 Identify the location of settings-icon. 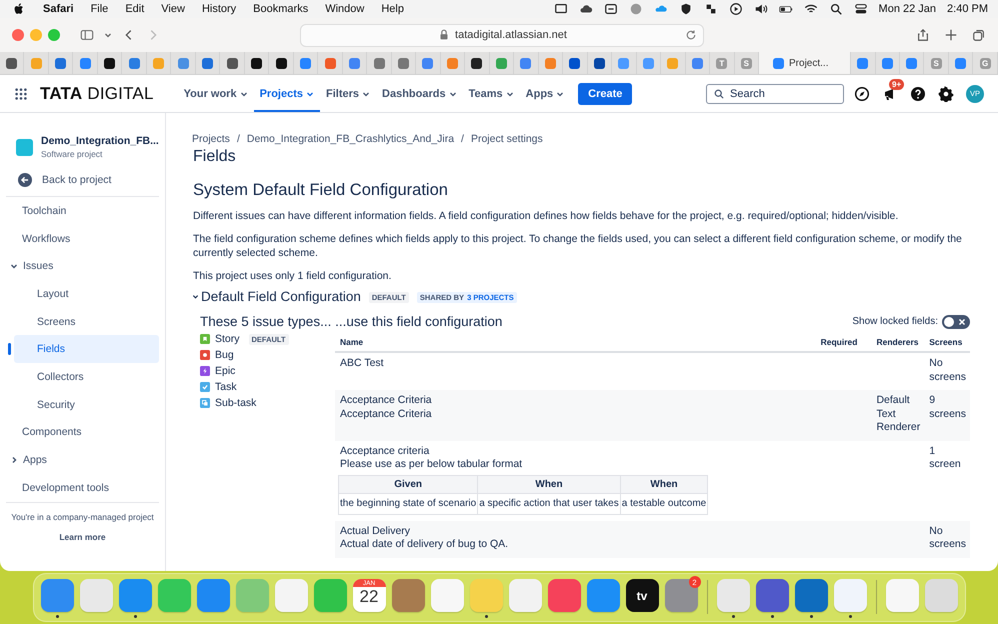
(946, 94).